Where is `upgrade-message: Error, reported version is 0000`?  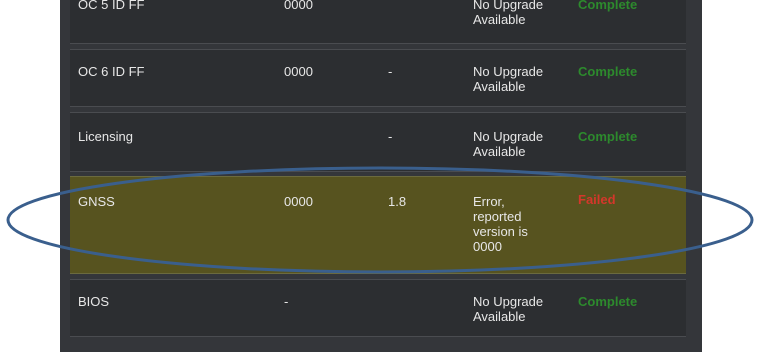 upgrade-message: Error, reported version is 0000 is located at coordinates (523, 224).